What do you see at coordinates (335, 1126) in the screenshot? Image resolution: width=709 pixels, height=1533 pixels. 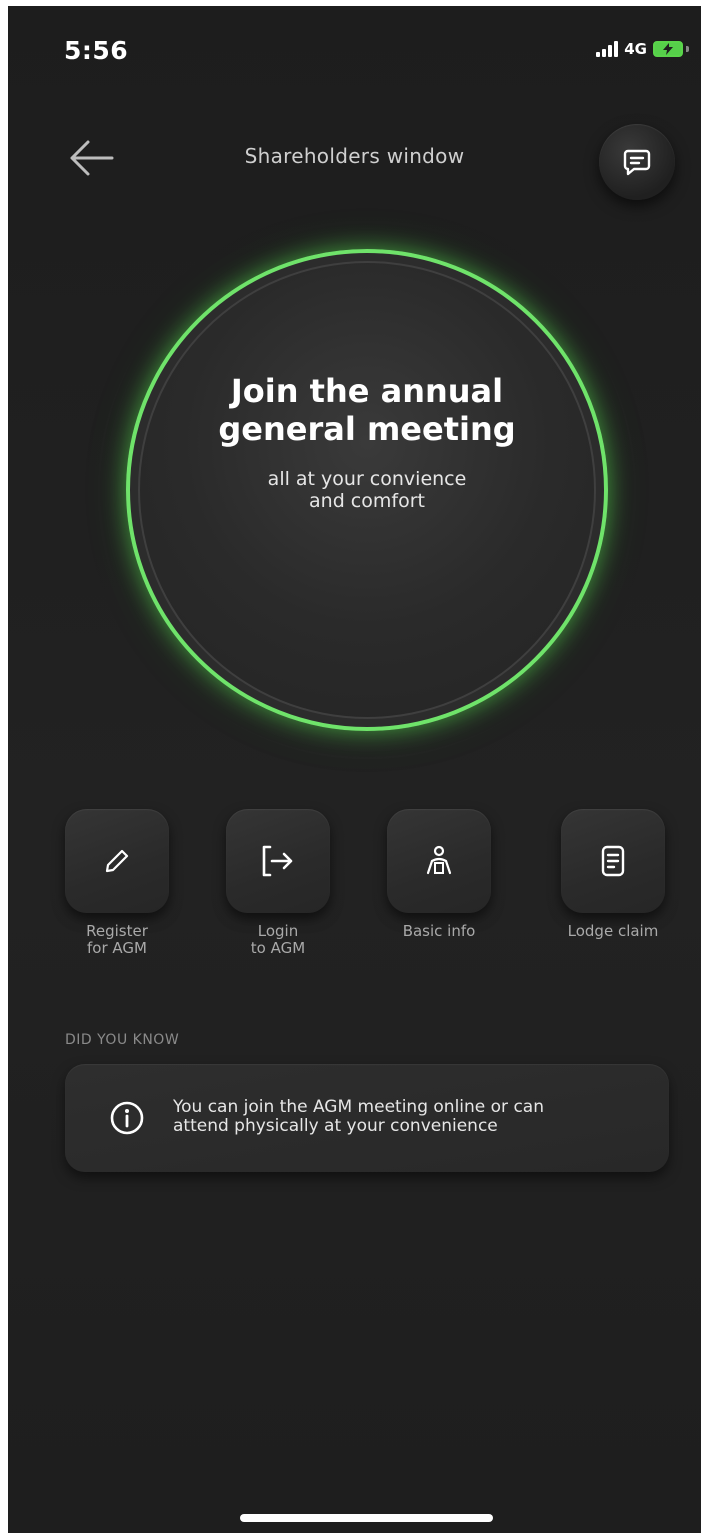 I see `info-text-line: attend physically at your convenience` at bounding box center [335, 1126].